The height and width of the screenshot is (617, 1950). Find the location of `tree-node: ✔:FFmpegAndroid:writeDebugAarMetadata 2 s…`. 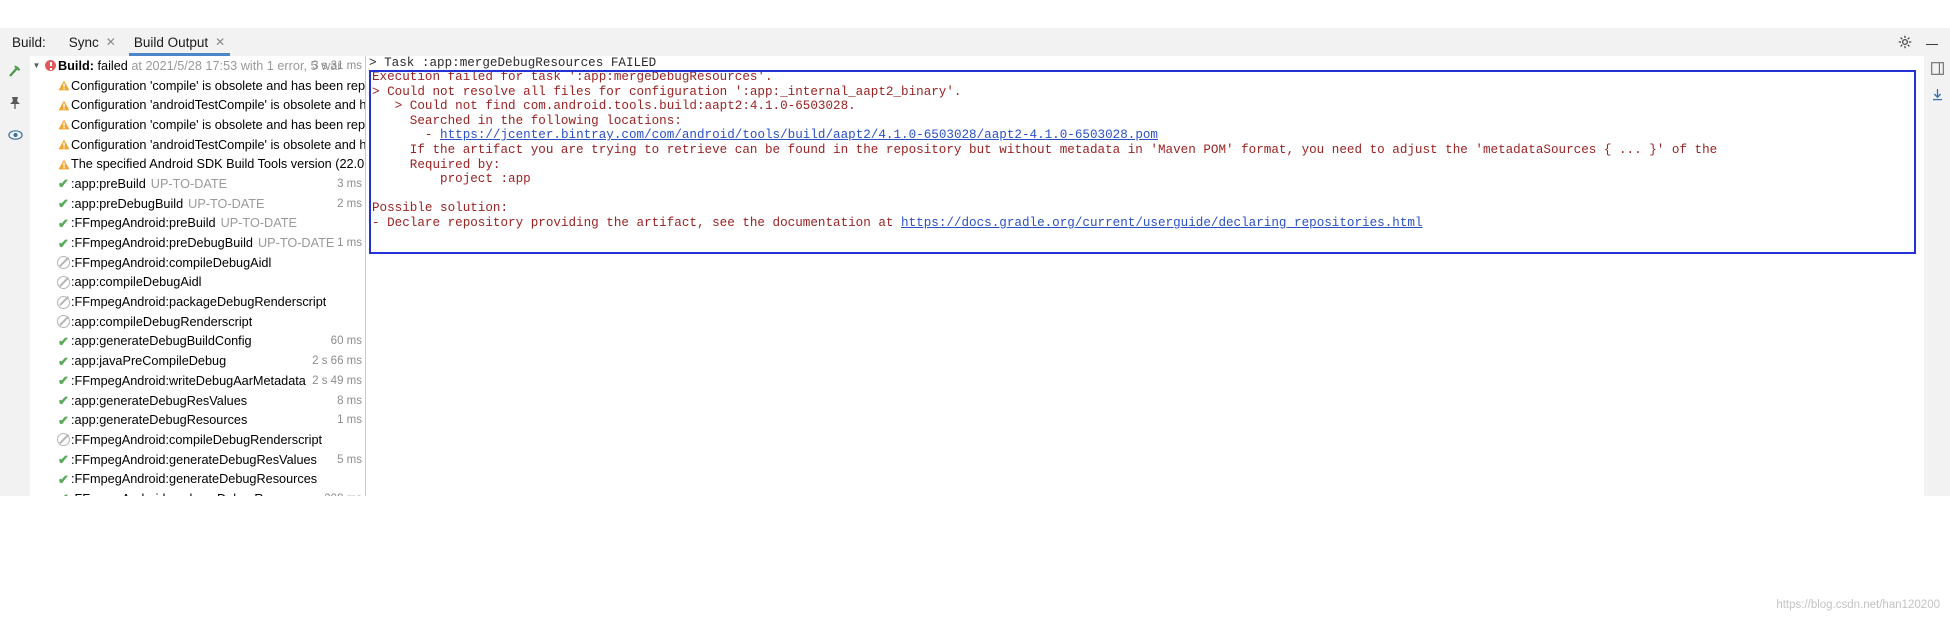

tree-node: ✔:FFmpegAndroid:writeDebugAarMetadata 2 s… is located at coordinates (197, 381).